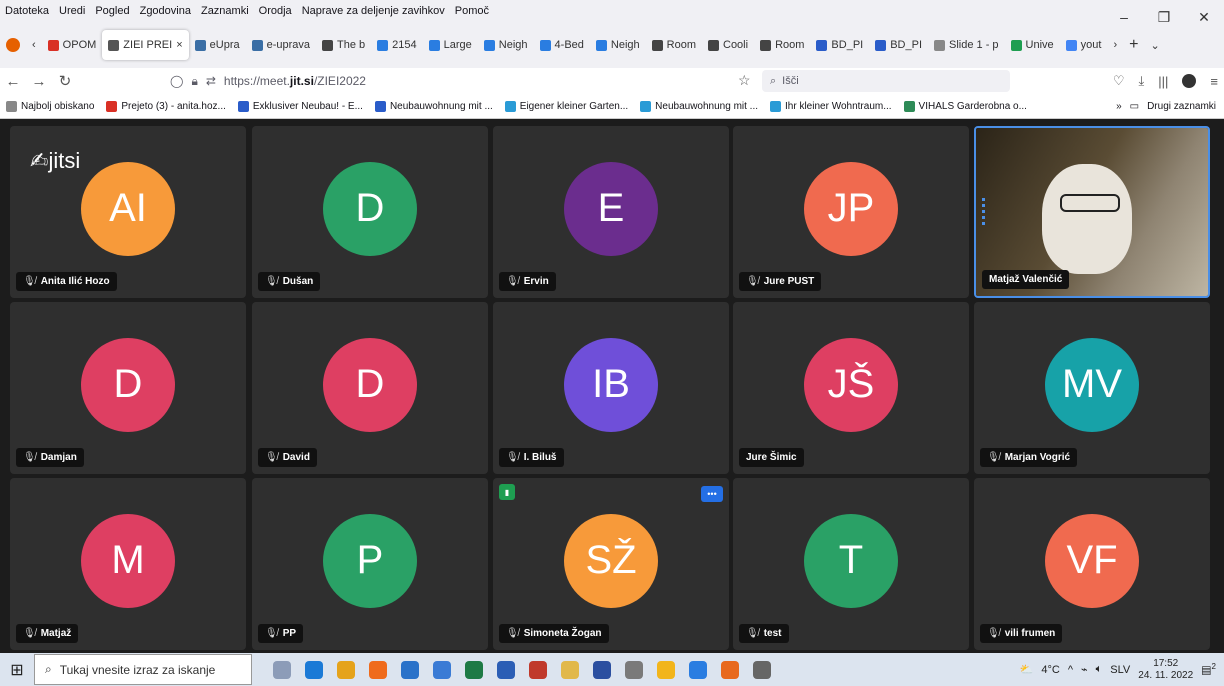  Describe the element at coordinates (194, 81) in the screenshot. I see `lock-icon: 🔒︎` at that location.